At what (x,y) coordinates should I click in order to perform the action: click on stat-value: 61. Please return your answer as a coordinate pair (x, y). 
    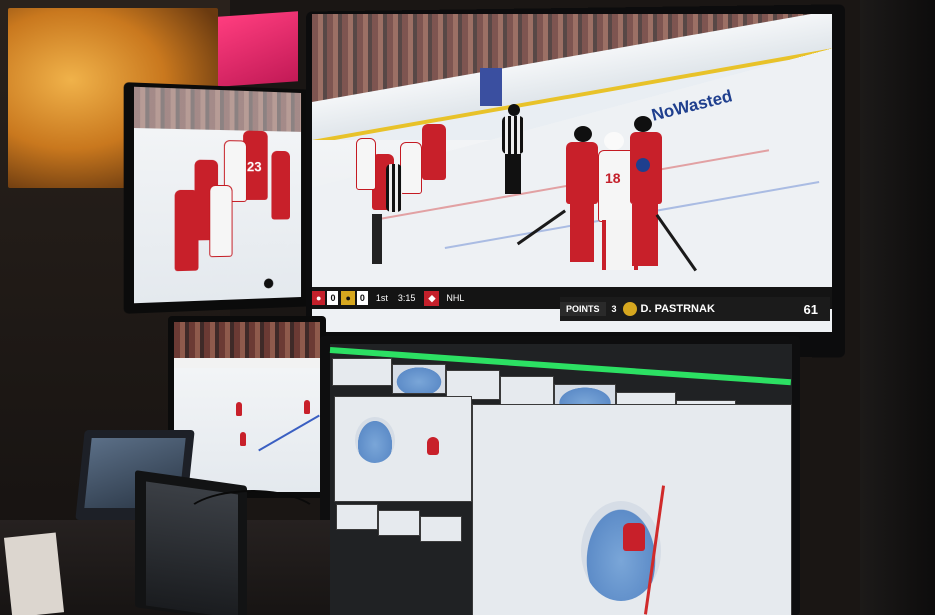
    Looking at the image, I should click on (810, 309).